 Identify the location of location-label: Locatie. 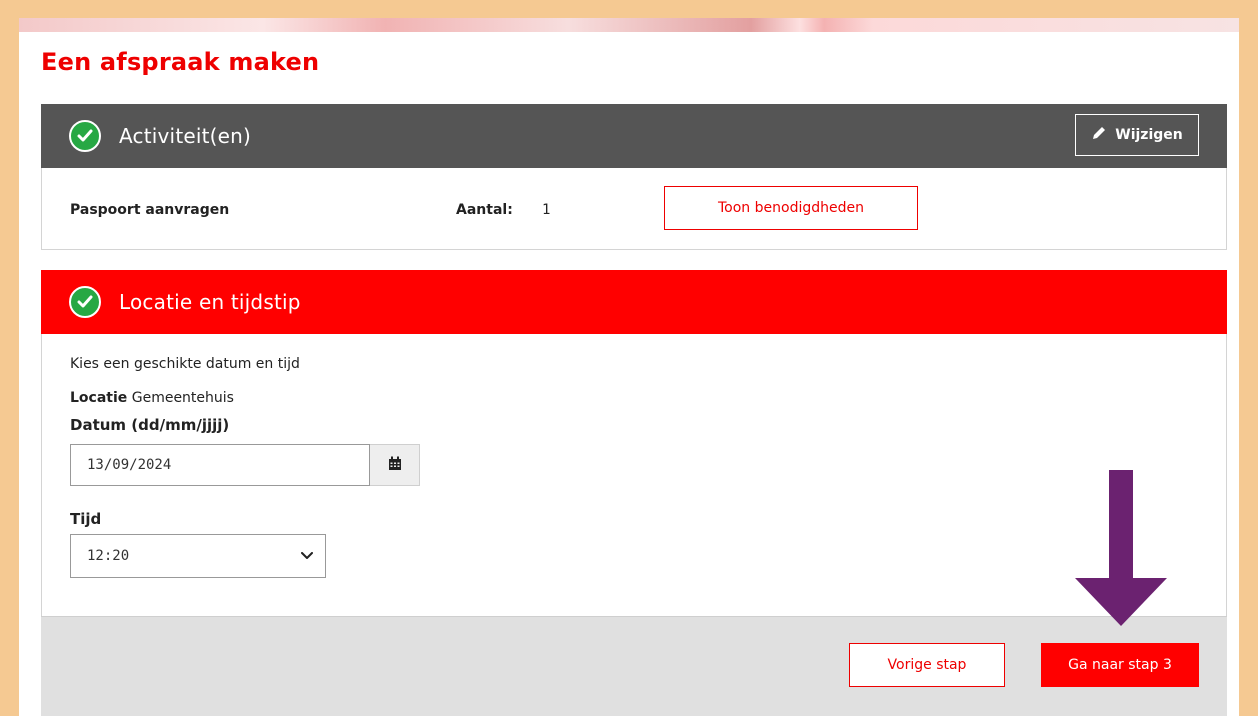
(99, 398).